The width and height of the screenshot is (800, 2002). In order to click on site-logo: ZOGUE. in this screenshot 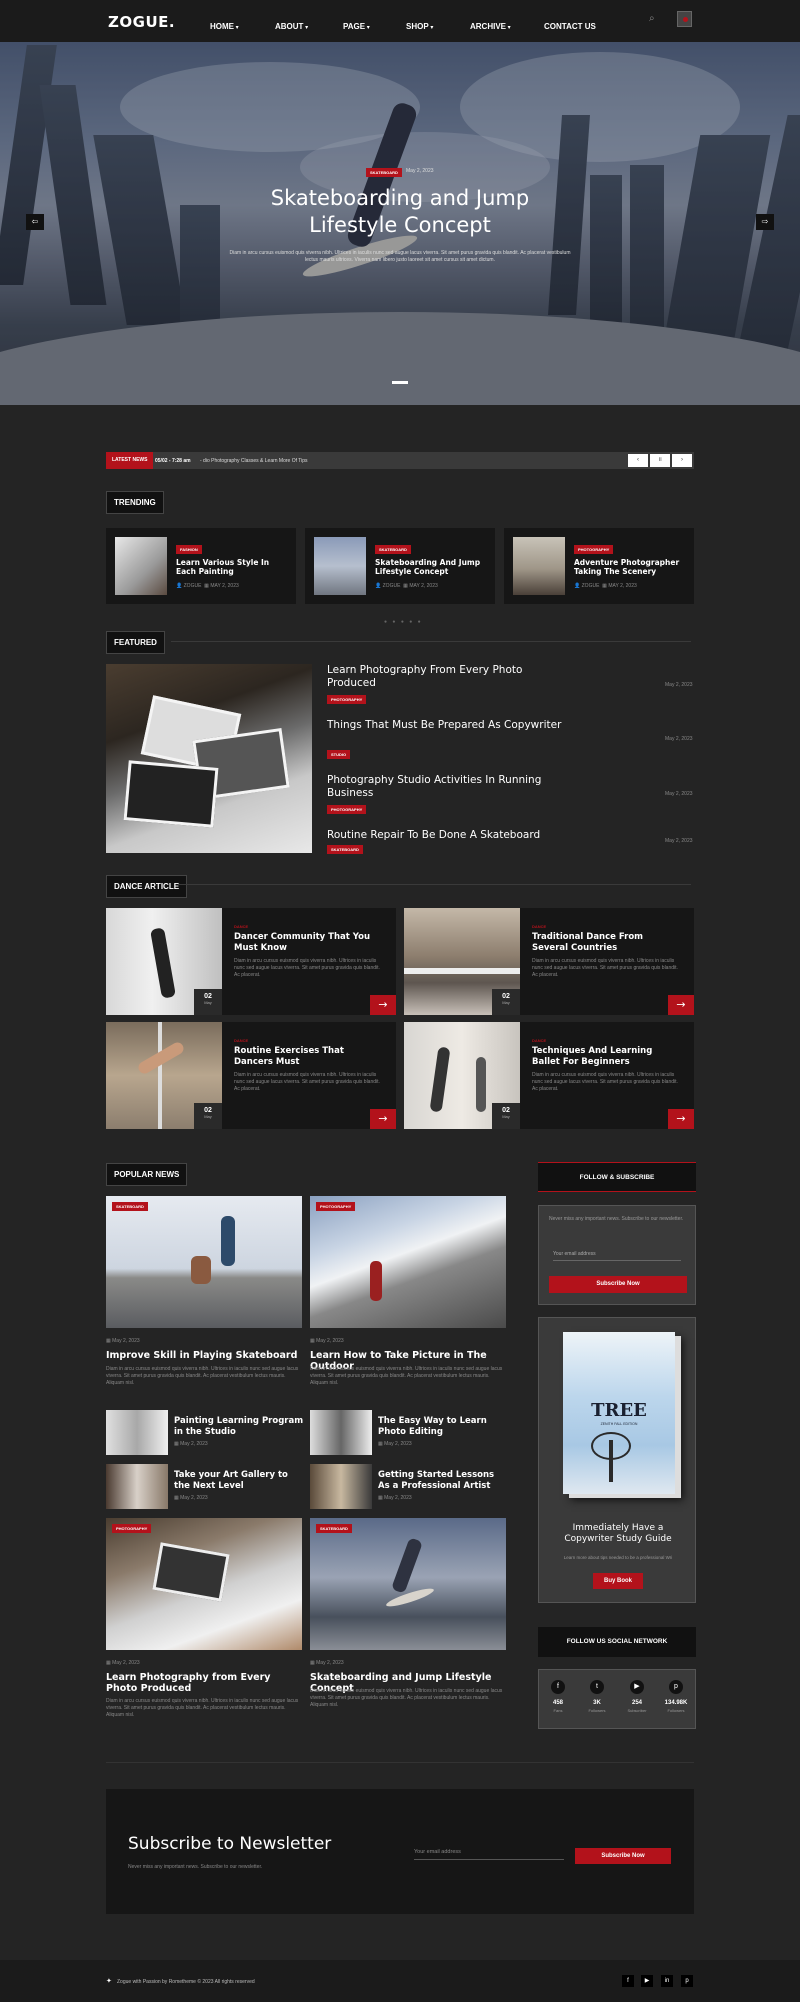, I will do `click(141, 22)`.